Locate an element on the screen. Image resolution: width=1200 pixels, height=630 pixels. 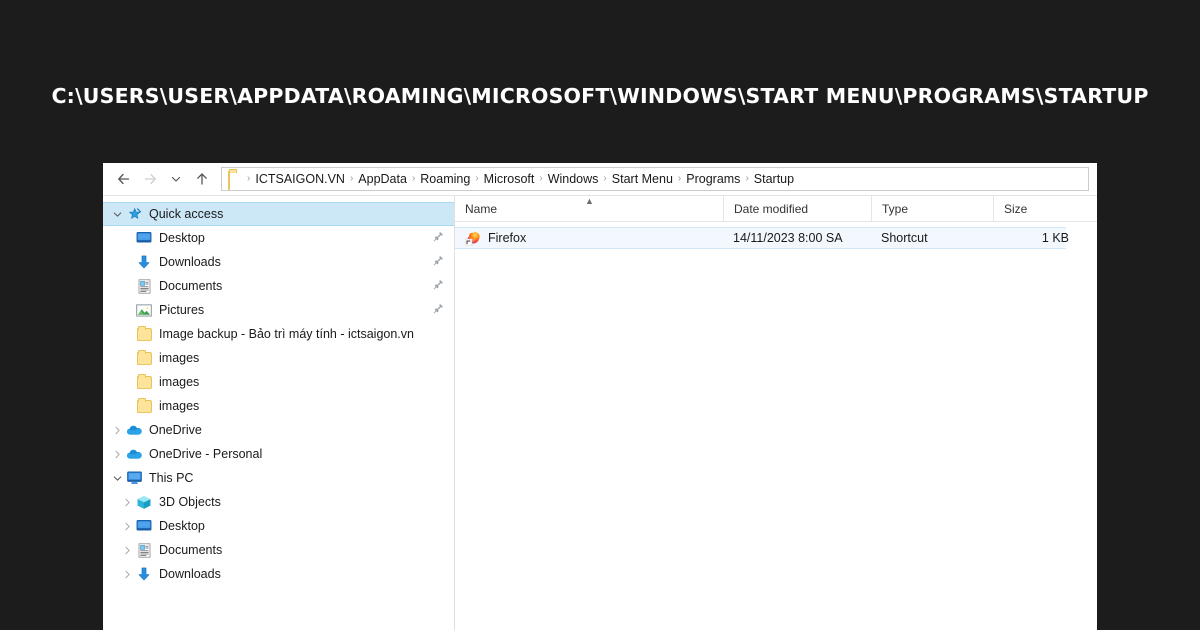
column-header-date-label: Date modified is located at coordinates (771, 208).